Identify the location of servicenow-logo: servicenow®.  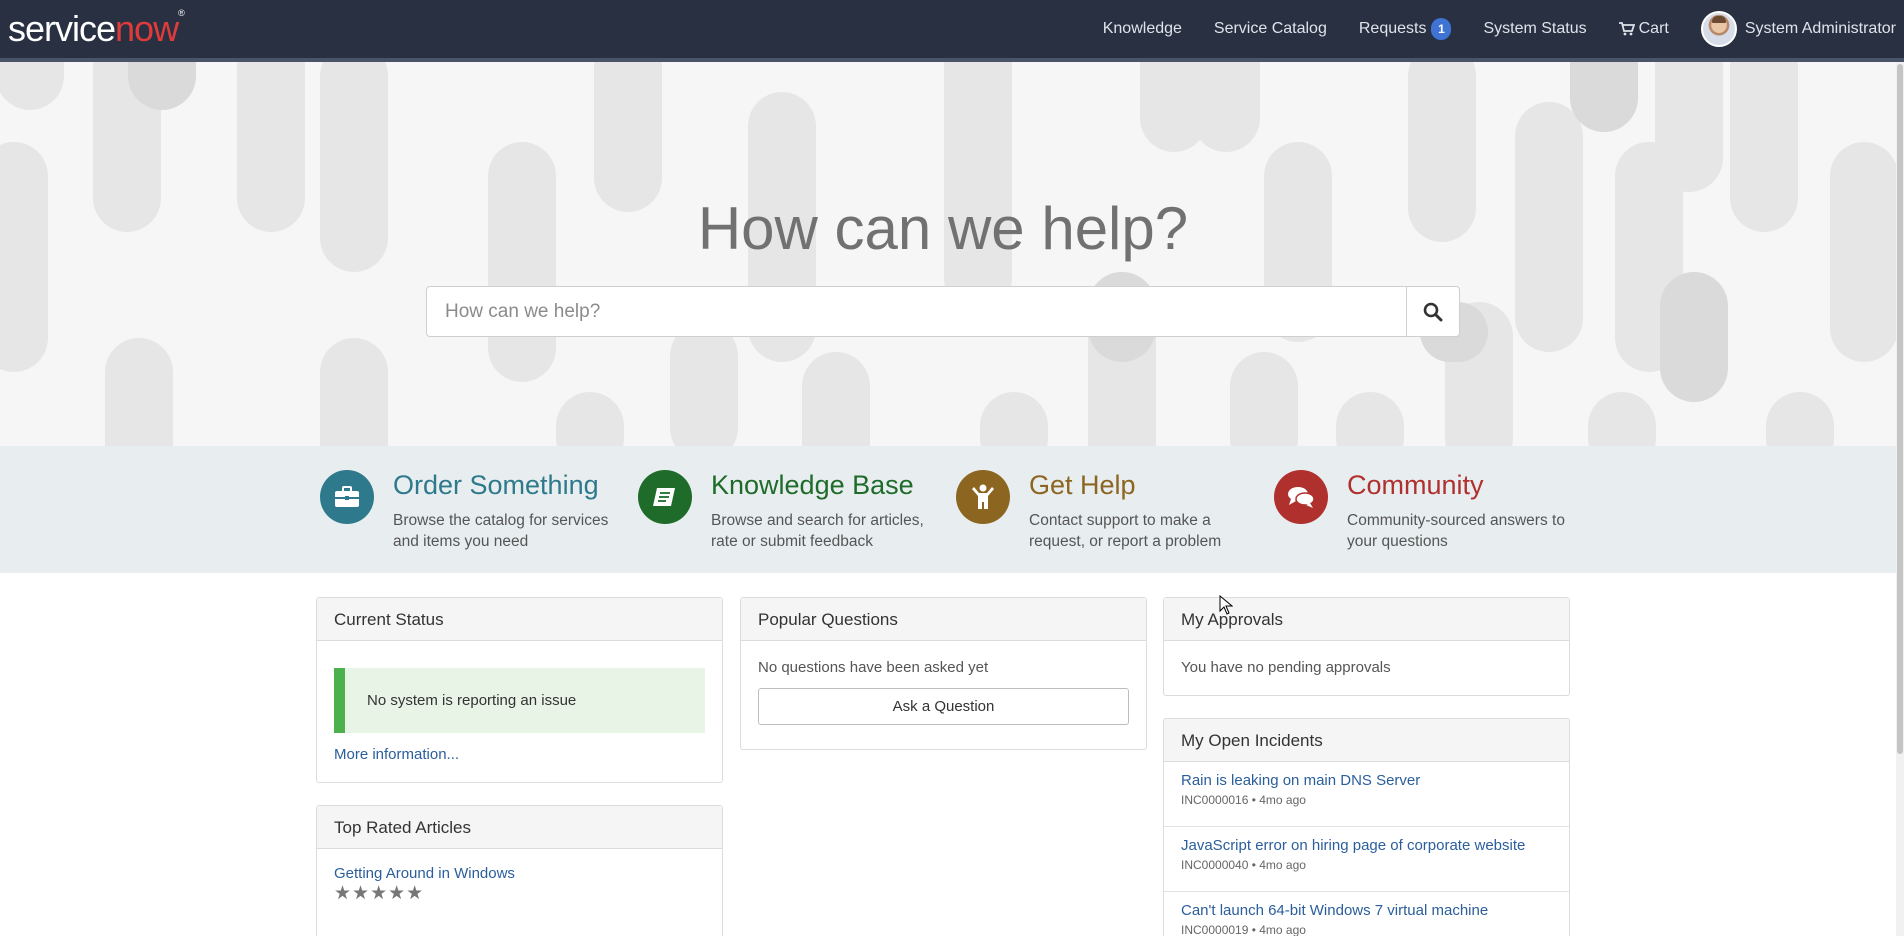
(96, 29).